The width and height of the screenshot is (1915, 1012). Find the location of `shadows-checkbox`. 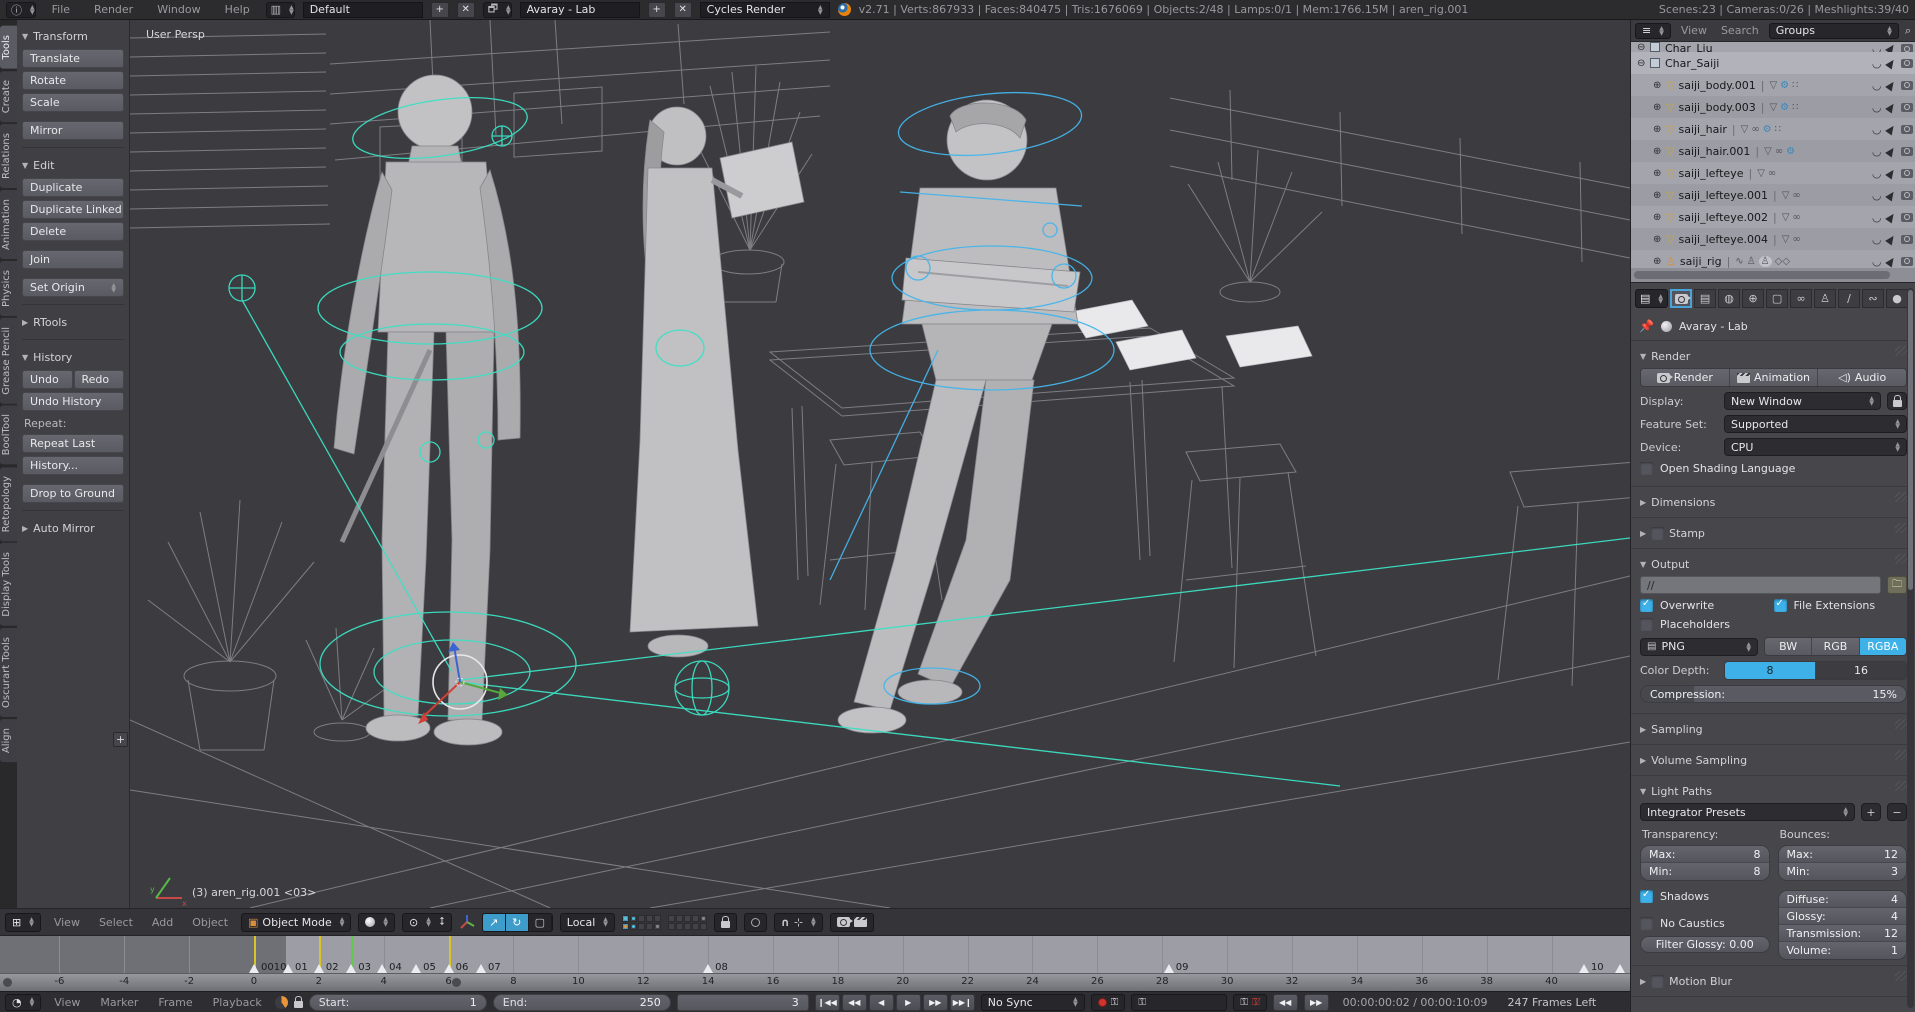

shadows-checkbox is located at coordinates (1646, 896).